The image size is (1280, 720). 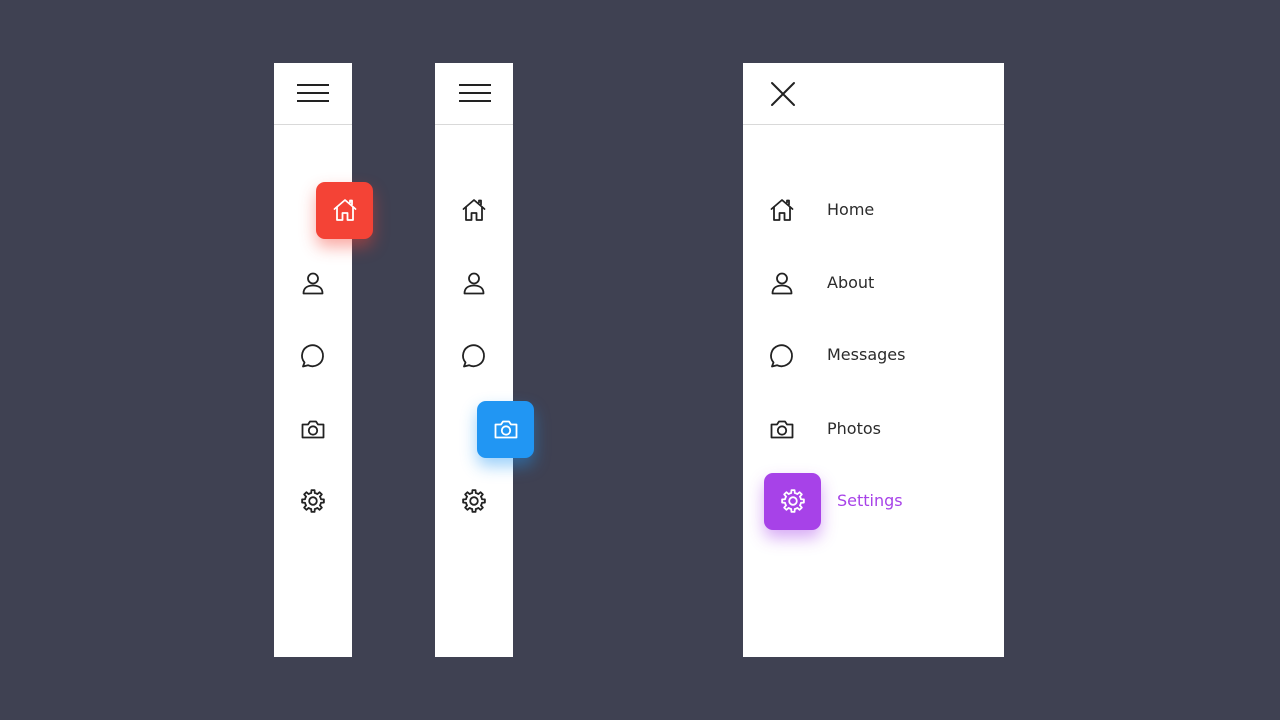 I want to click on sidebar-item-messages: Messages, so click(x=873, y=355).